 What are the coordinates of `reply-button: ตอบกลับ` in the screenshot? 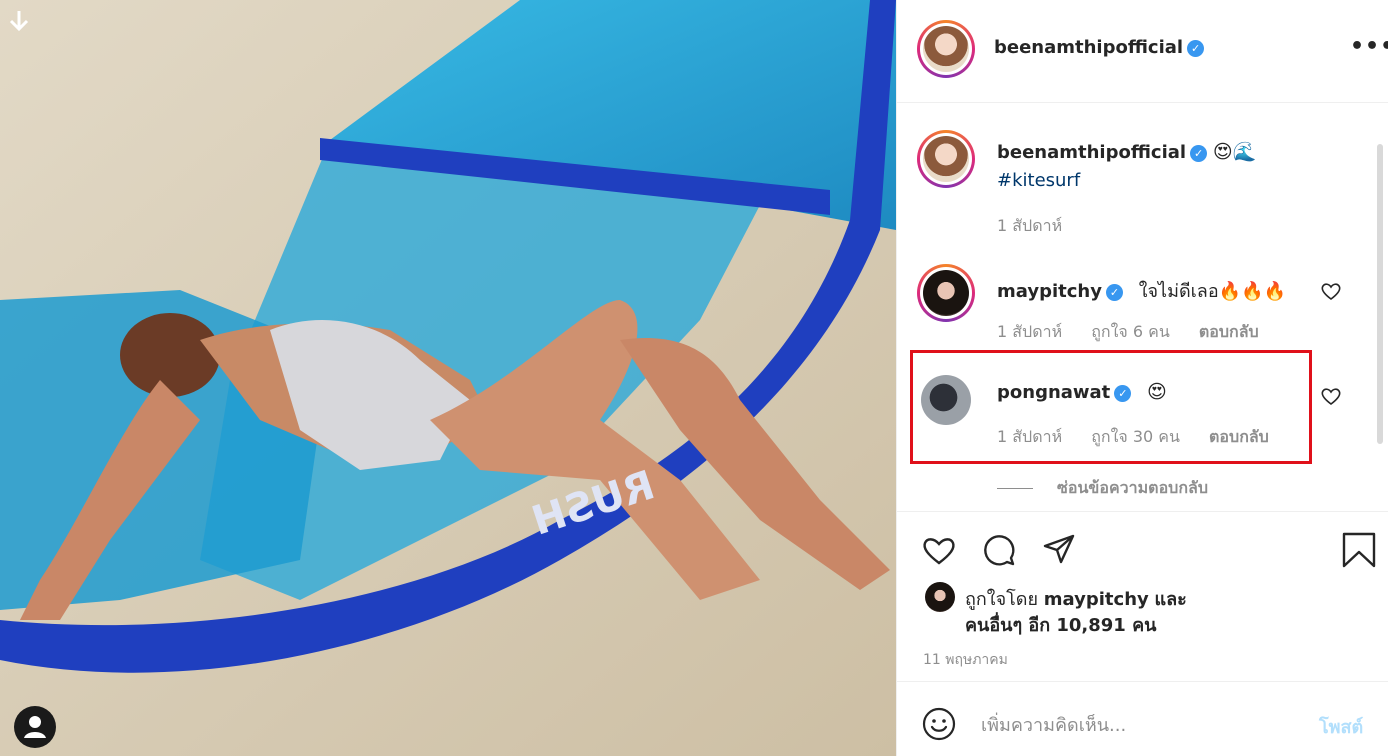 It's located at (1229, 331).